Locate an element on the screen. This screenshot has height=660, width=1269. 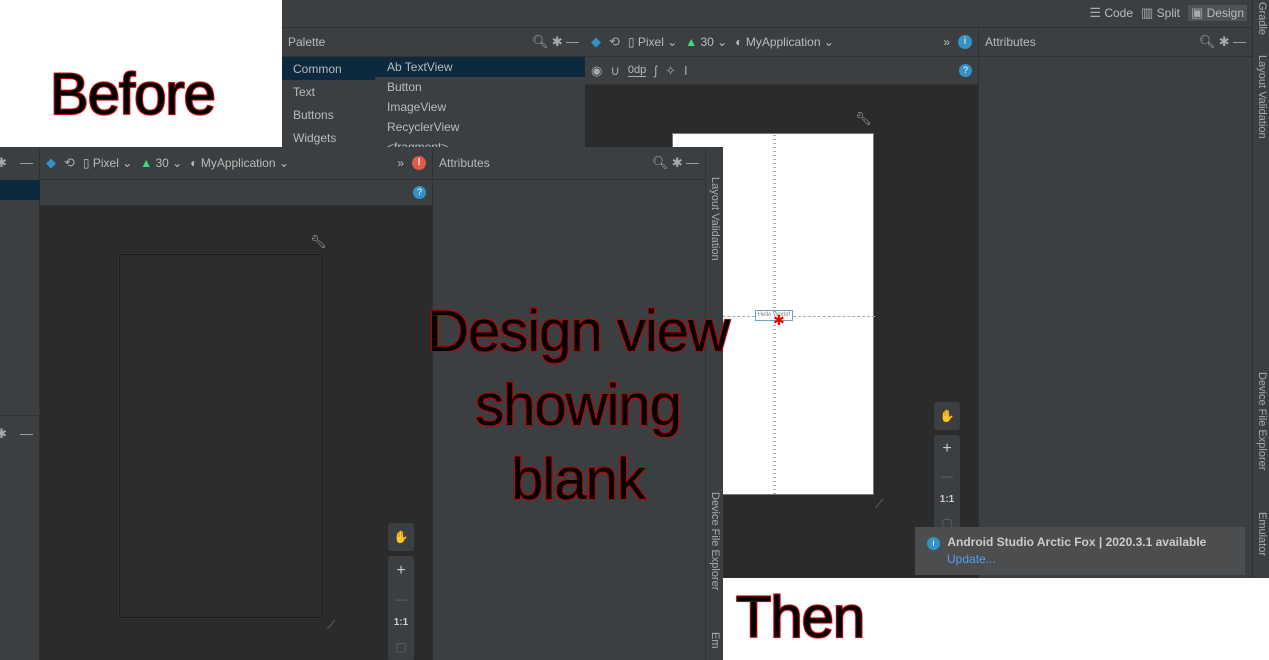
category-common: Common is located at coordinates (328, 68).